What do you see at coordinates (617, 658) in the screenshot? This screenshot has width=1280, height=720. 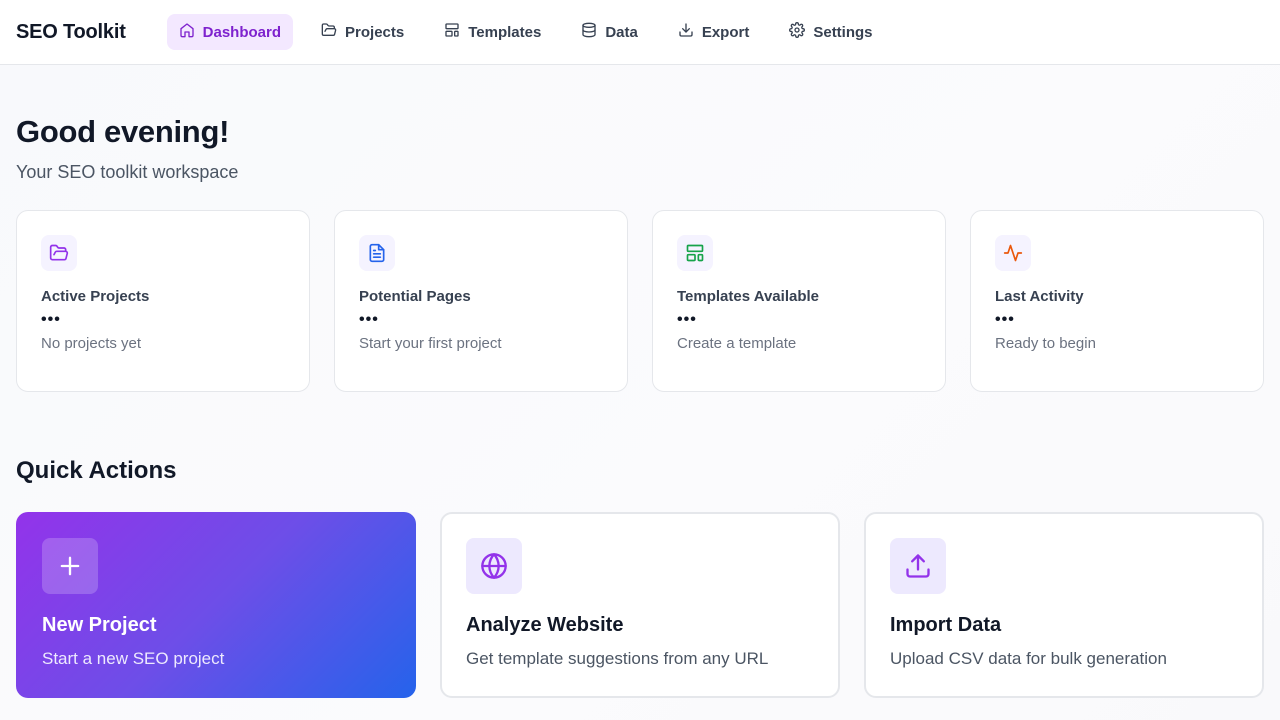 I see `action-description: Get template suggestions from any URL` at bounding box center [617, 658].